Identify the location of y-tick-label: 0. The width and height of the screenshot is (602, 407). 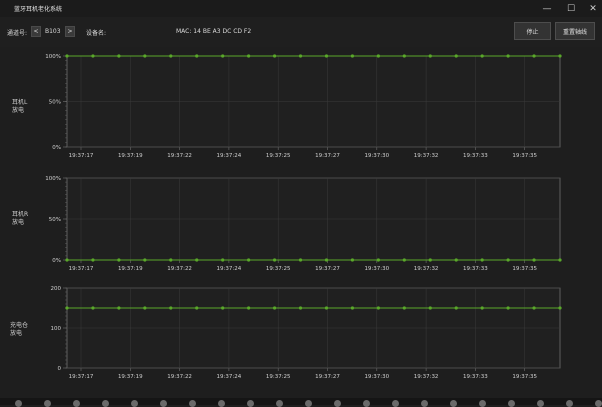
(60, 369).